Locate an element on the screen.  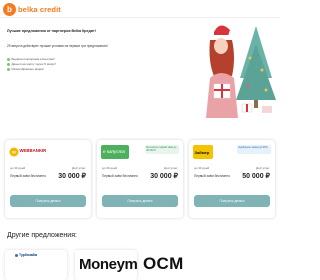
ocm-logo-text: OCM is located at coordinates (163, 263).